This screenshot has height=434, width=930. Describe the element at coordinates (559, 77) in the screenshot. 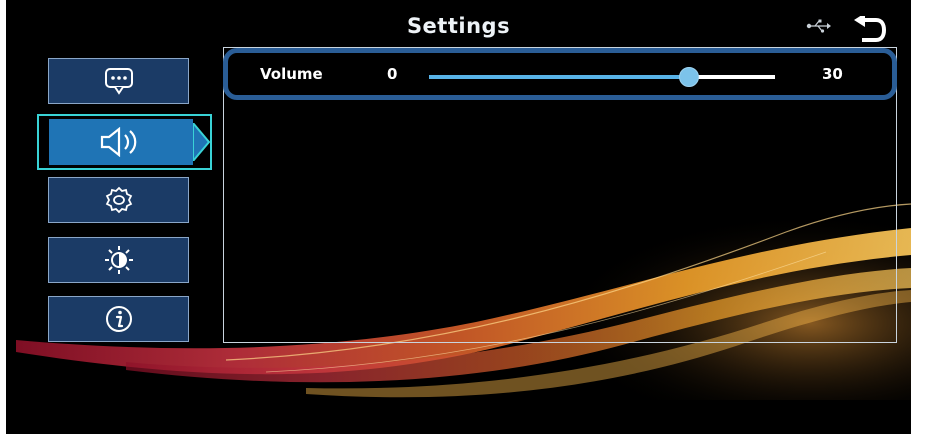

I see `volume-slider-fill` at that location.